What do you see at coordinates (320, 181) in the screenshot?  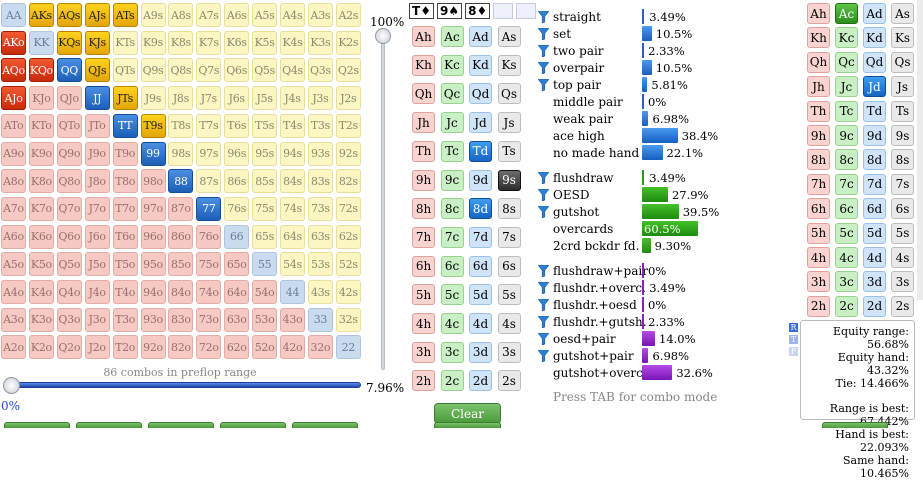 I see `range-cell-83s: 83s` at bounding box center [320, 181].